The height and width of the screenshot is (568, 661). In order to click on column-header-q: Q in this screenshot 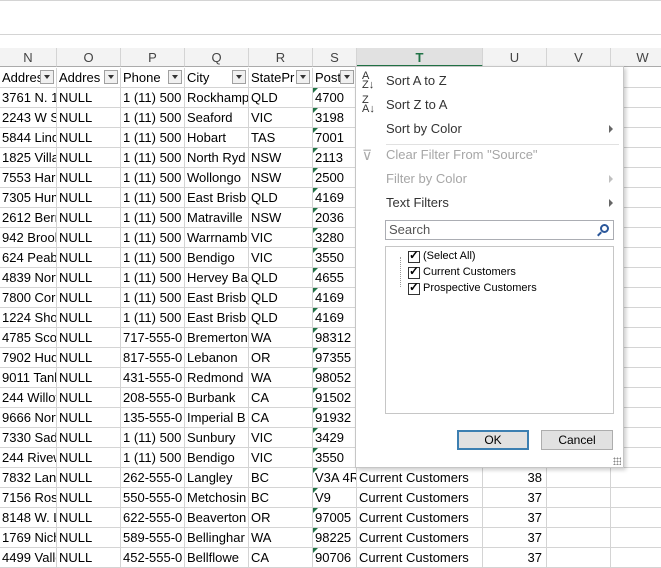, I will do `click(217, 57)`.